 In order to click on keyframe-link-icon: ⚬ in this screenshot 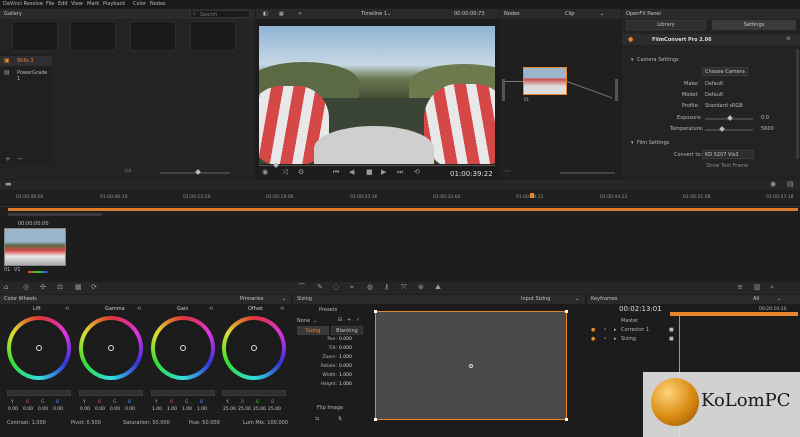, I will do `click(605, 330)`.